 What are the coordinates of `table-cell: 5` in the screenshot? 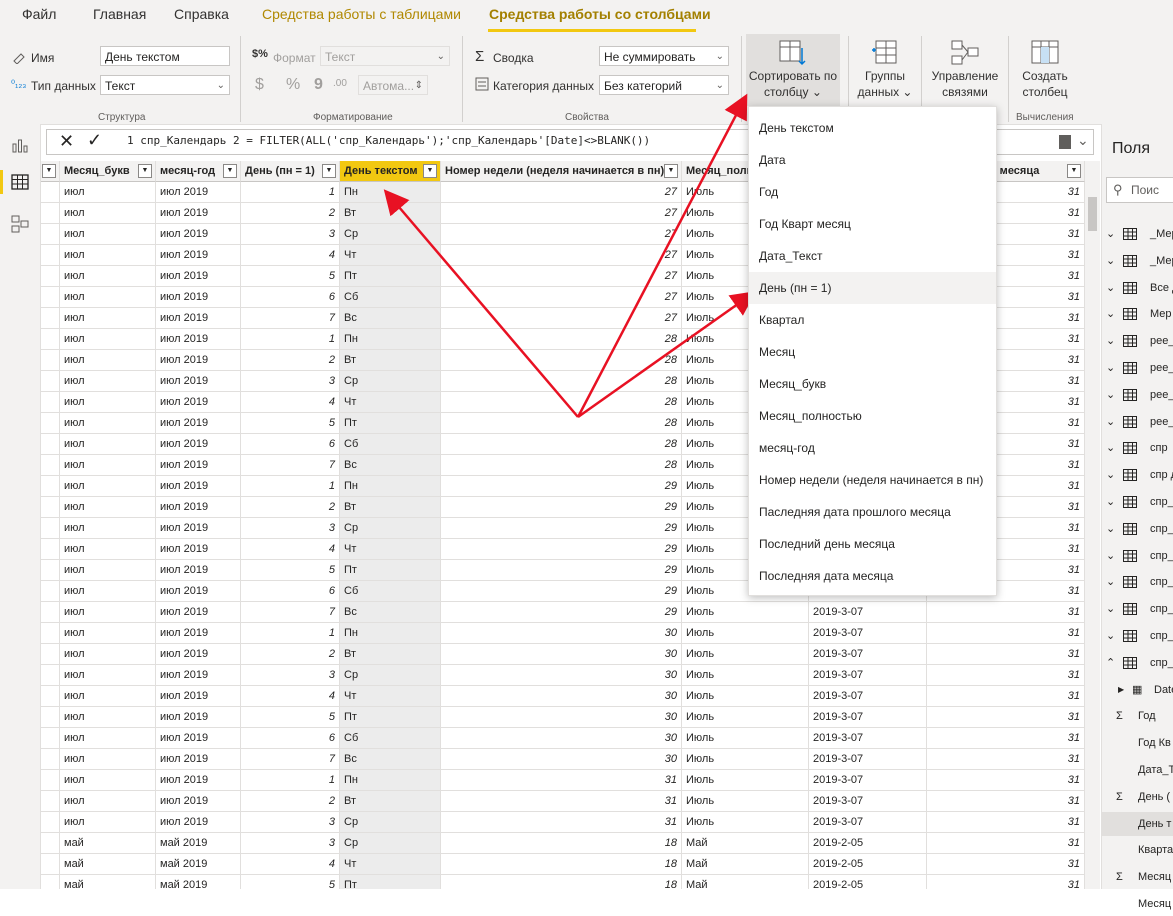 It's located at (290, 276).